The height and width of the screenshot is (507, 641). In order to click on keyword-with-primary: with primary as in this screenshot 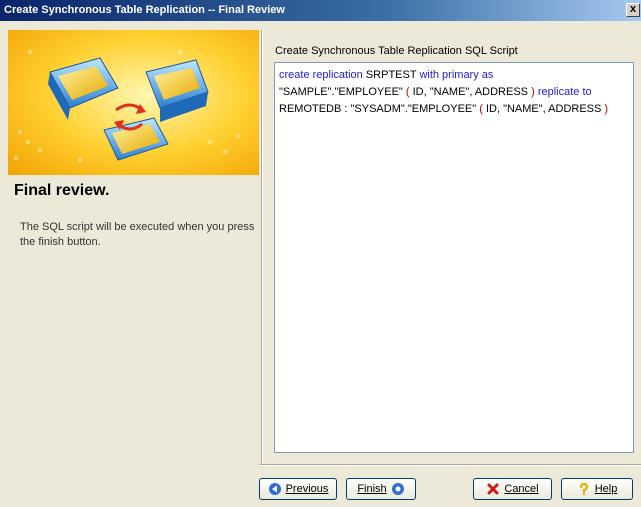, I will do `click(456, 75)`.